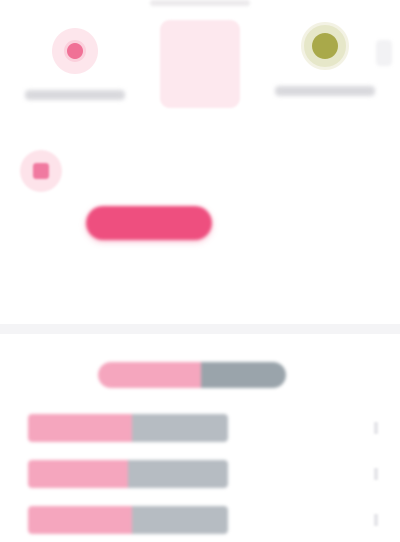 This screenshot has height=542, width=400. I want to click on away-team-name, so click(325, 91).